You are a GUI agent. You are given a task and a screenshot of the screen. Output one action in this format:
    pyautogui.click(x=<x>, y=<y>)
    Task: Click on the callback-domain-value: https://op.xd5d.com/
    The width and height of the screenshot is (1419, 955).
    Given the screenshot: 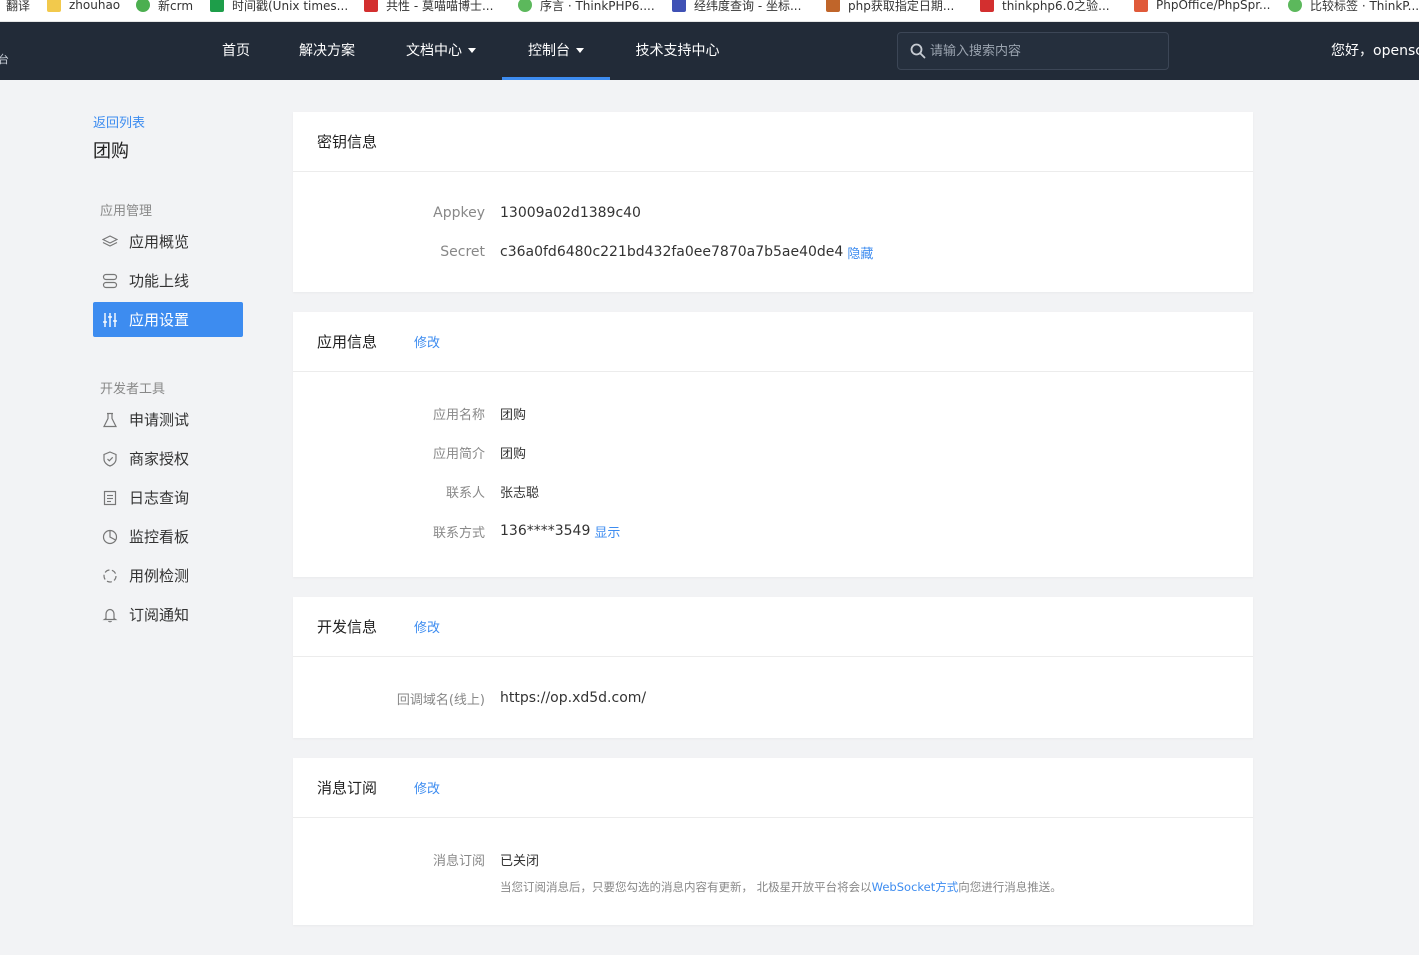 What is the action you would take?
    pyautogui.click(x=573, y=698)
    